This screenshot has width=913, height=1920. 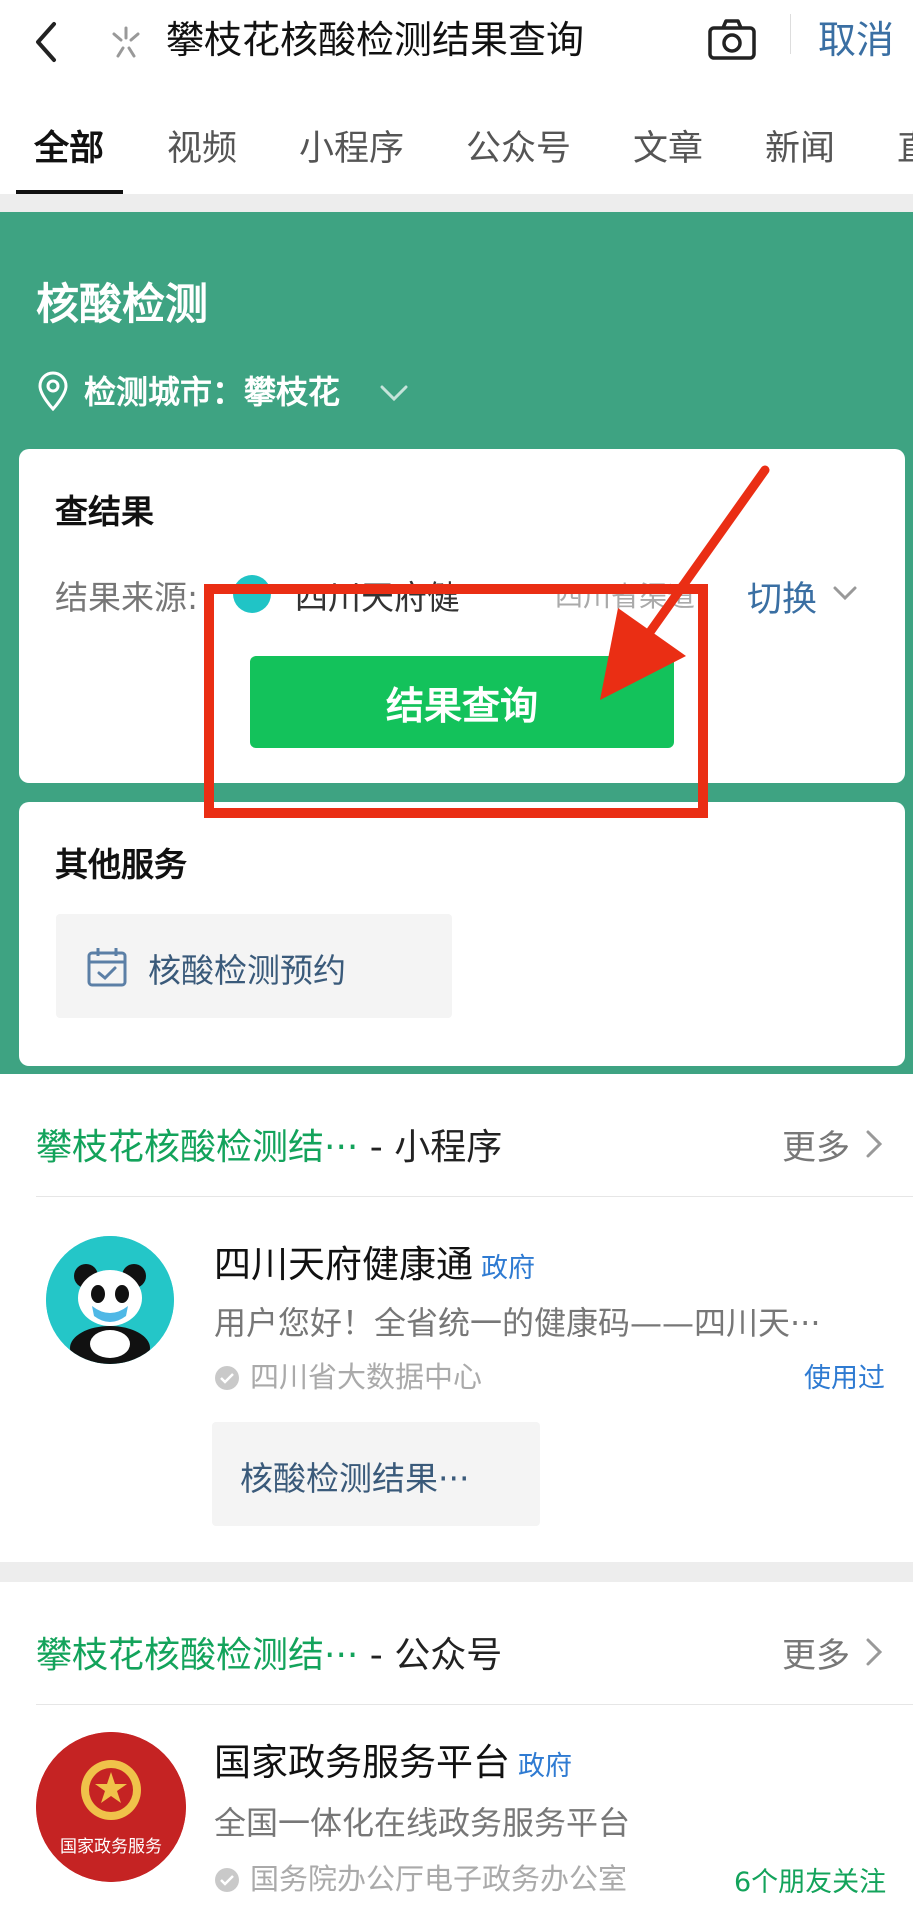 I want to click on verified-by: 国务院办公厅电子政务办公室, so click(x=420, y=1877).